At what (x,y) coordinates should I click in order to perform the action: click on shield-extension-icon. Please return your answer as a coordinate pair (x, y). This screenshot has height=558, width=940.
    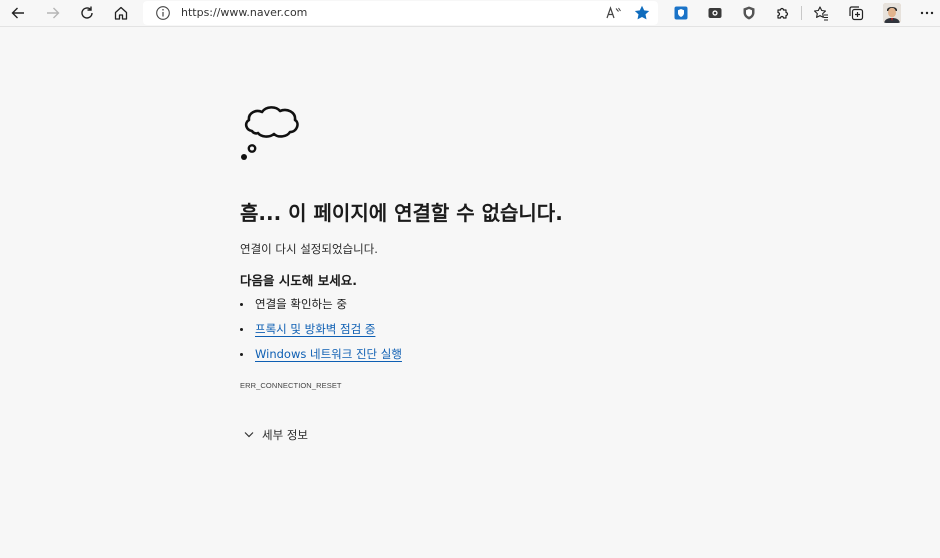
    Looking at the image, I should click on (681, 13).